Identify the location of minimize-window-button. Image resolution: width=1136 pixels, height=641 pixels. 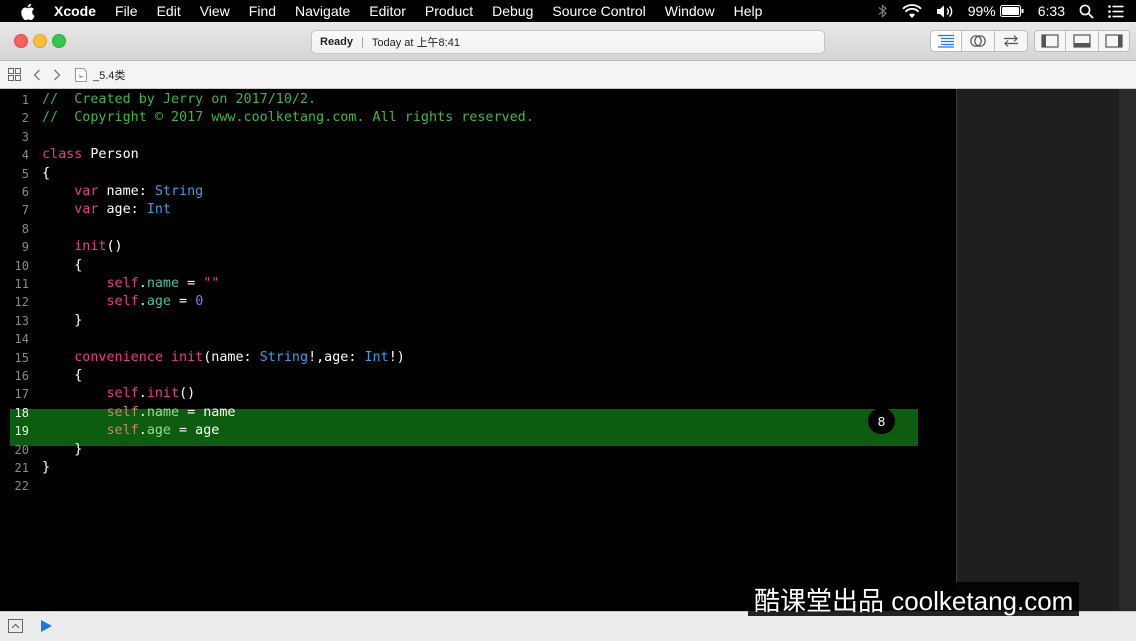
(40, 41).